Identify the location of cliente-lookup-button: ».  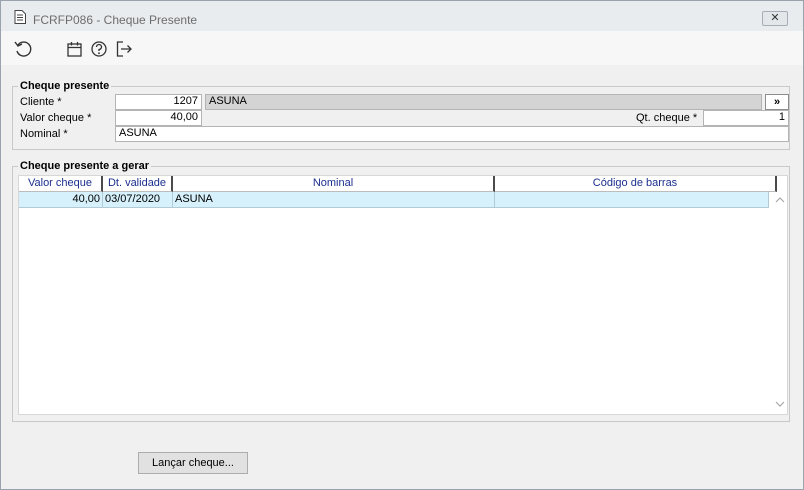
(777, 102).